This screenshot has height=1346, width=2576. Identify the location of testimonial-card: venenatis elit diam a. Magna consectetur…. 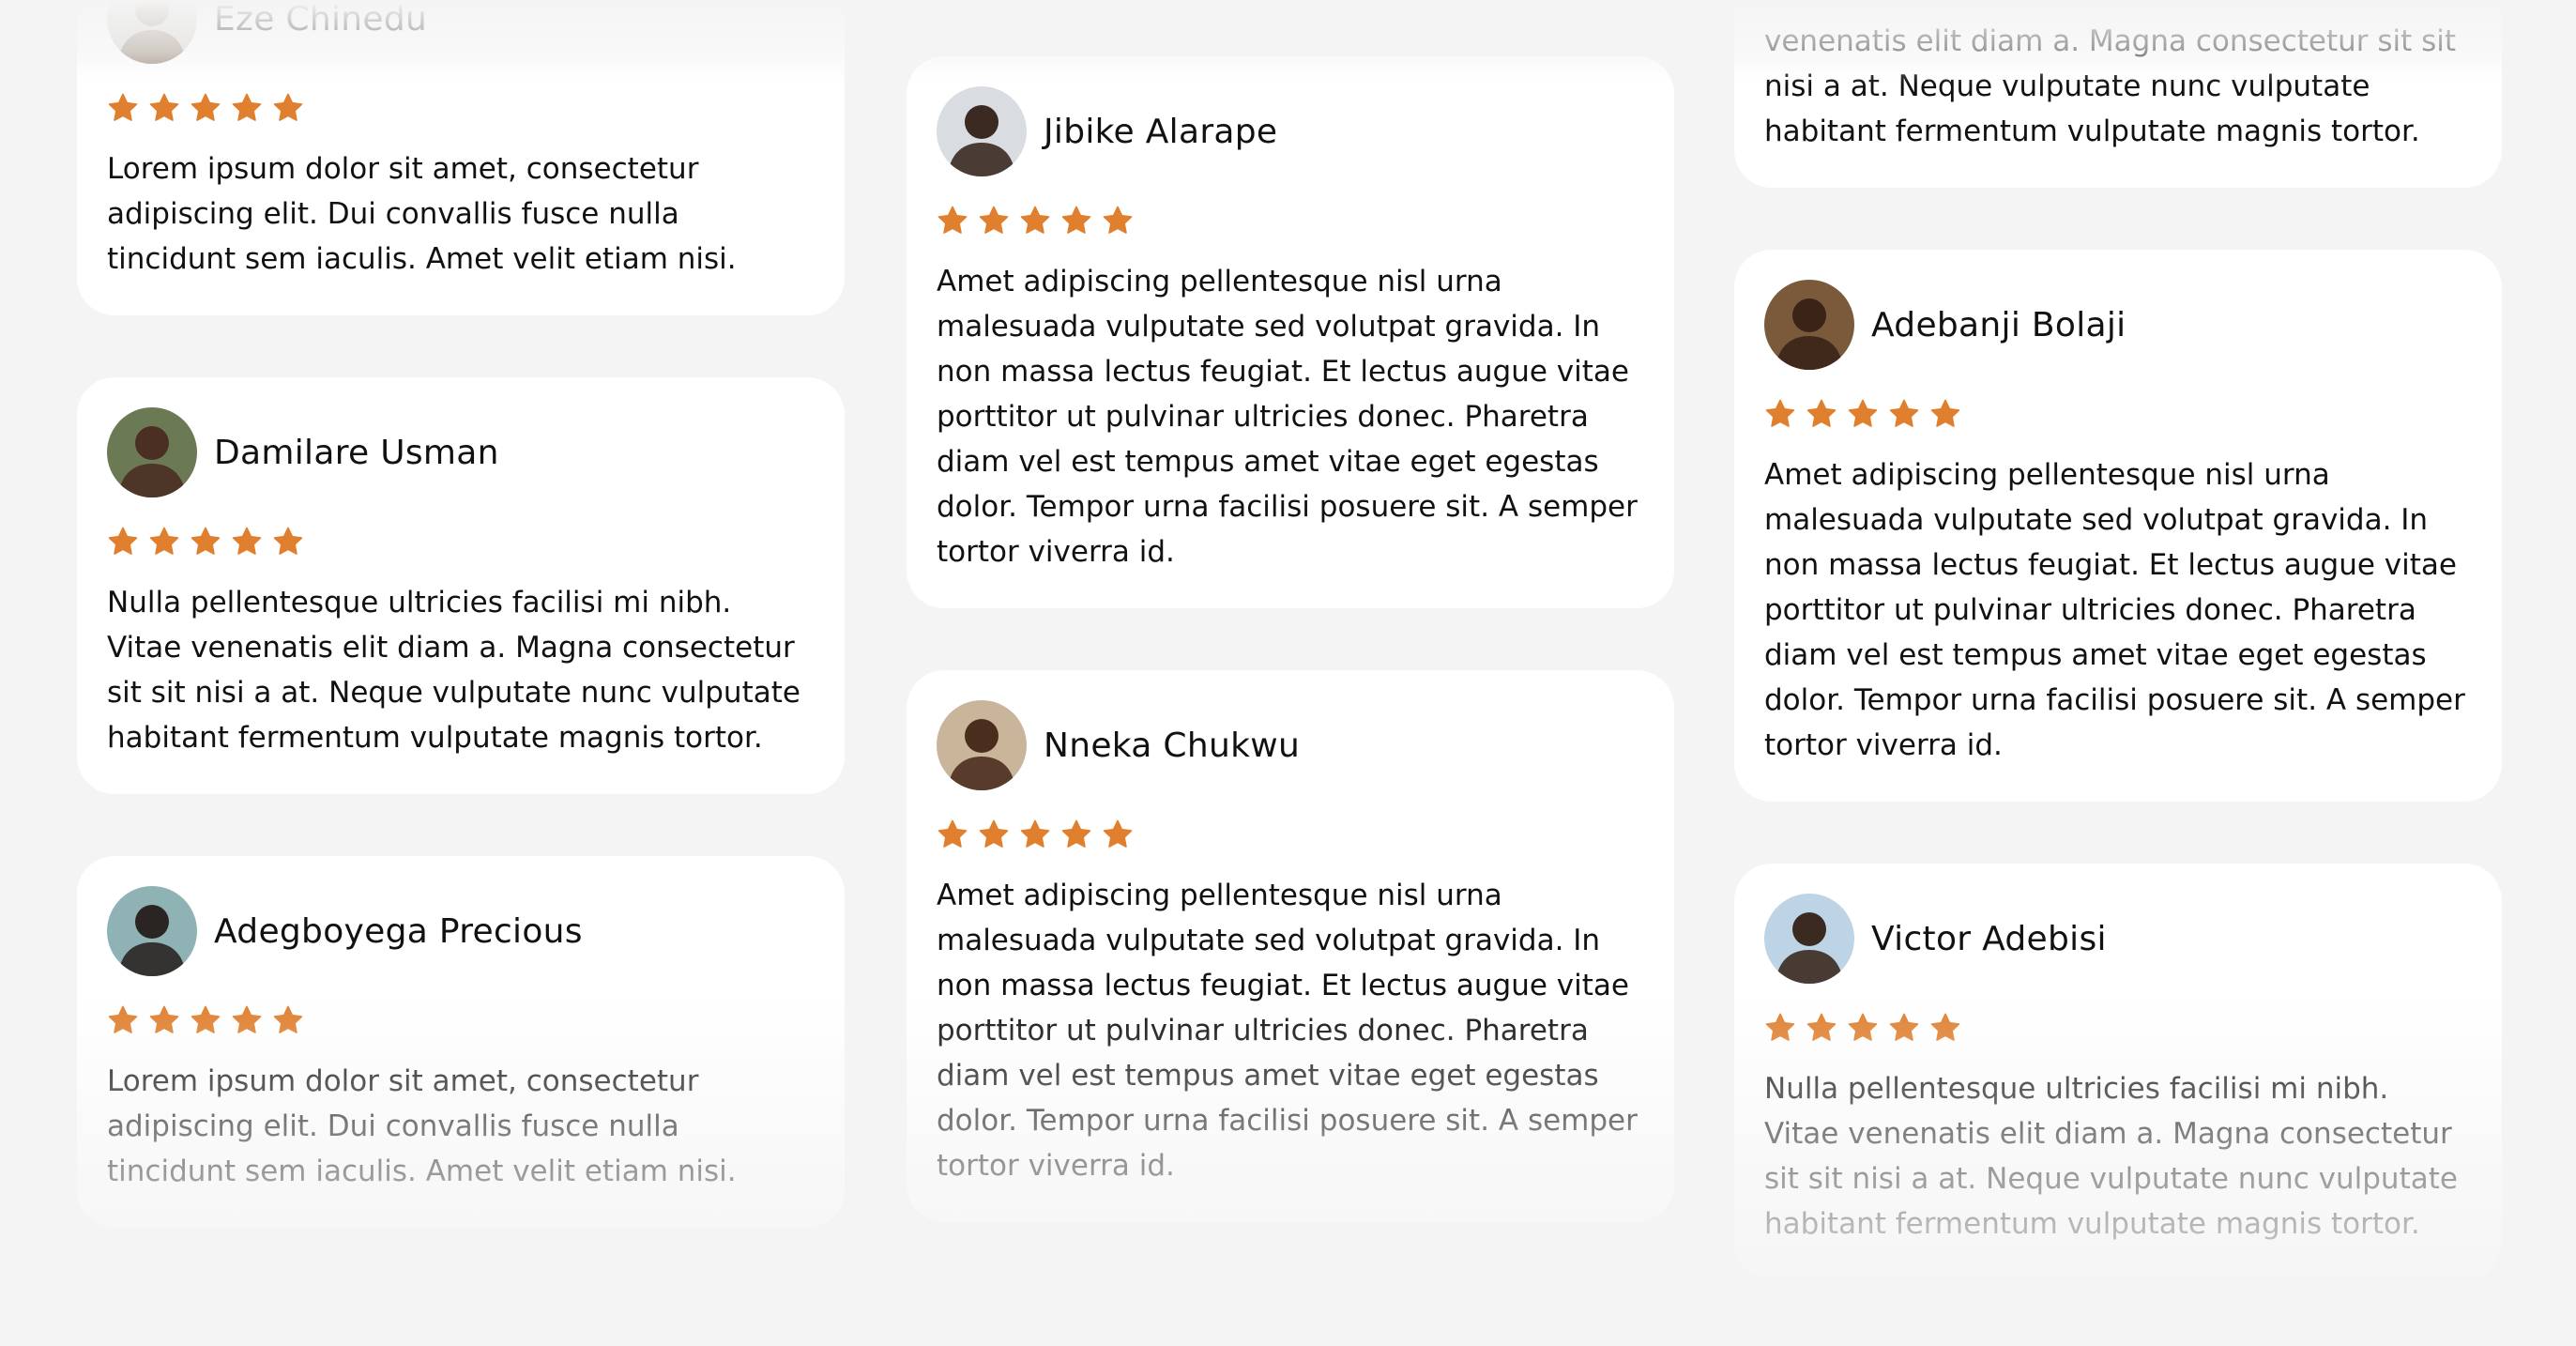
(2118, 94).